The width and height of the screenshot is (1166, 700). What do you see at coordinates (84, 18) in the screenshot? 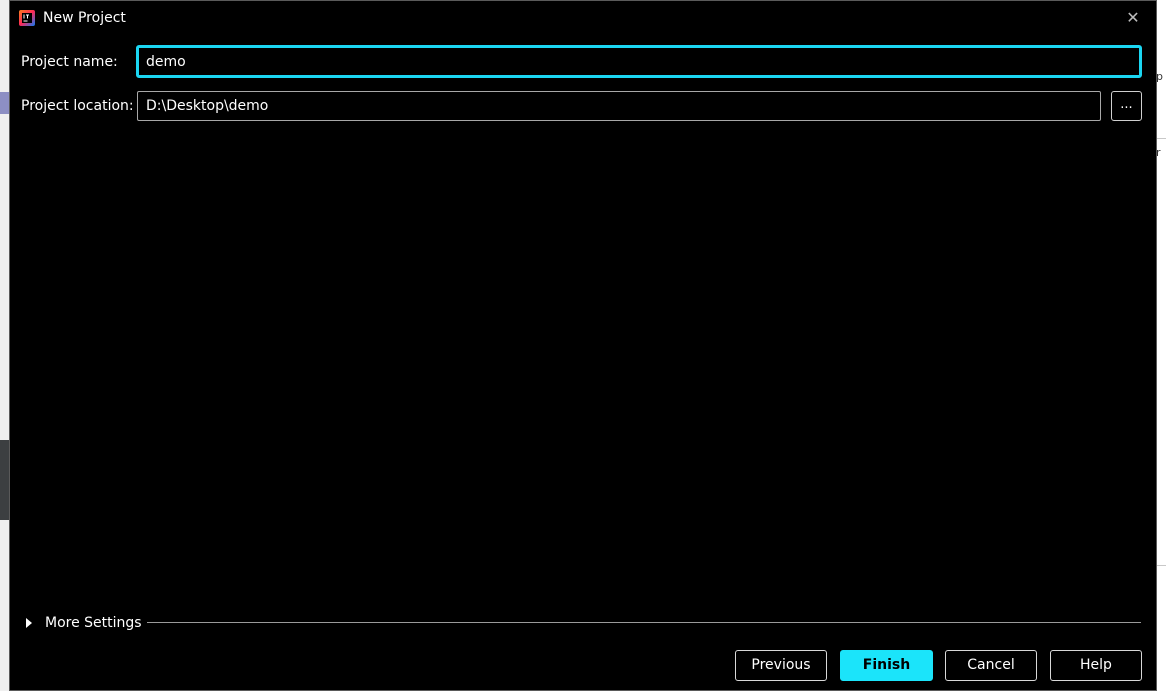
I see `dialog-title: New Project` at bounding box center [84, 18].